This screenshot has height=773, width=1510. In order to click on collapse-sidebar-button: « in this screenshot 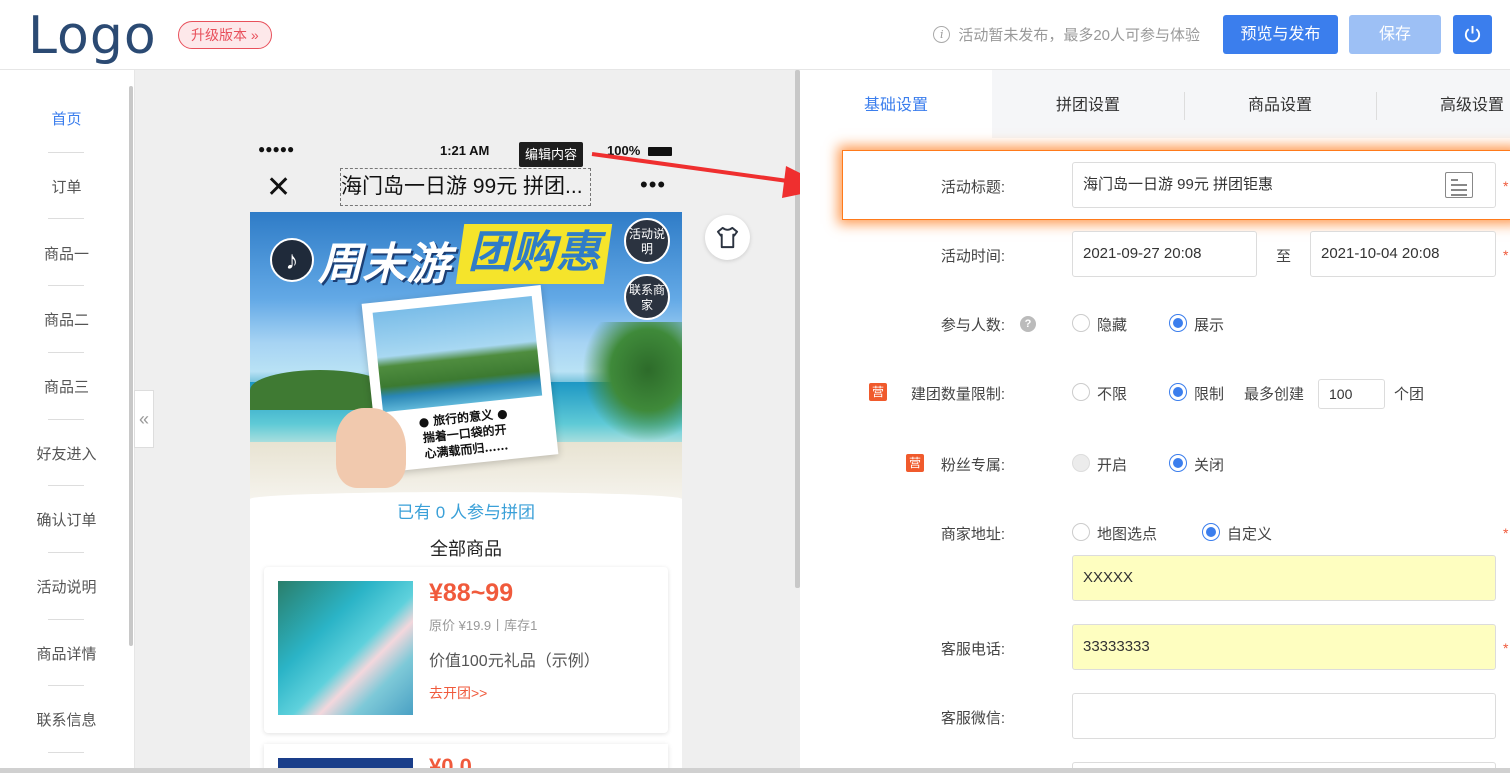, I will do `click(144, 419)`.